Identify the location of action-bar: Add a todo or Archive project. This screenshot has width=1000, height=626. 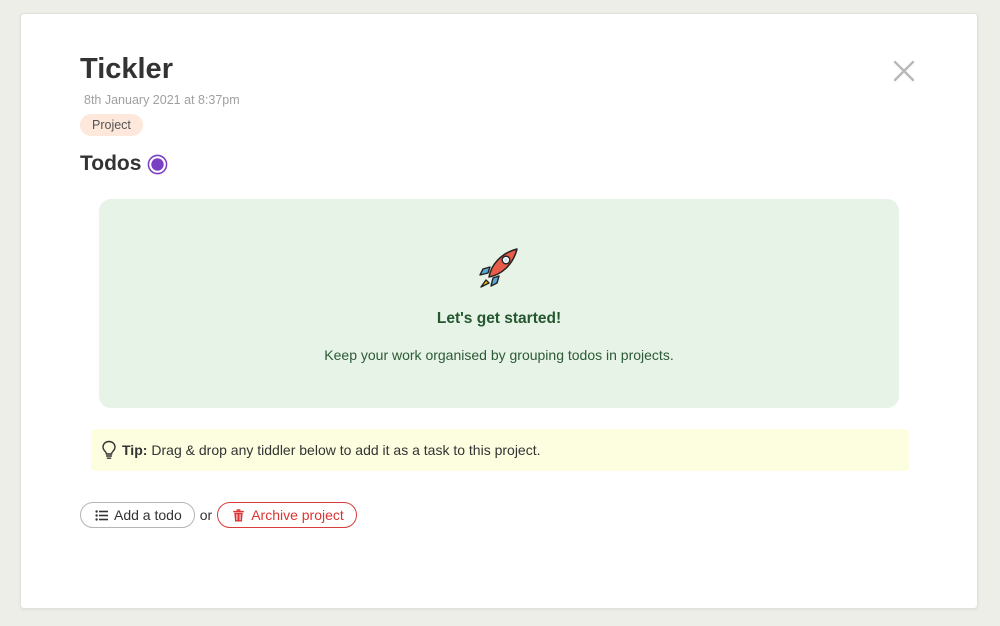
(218, 515).